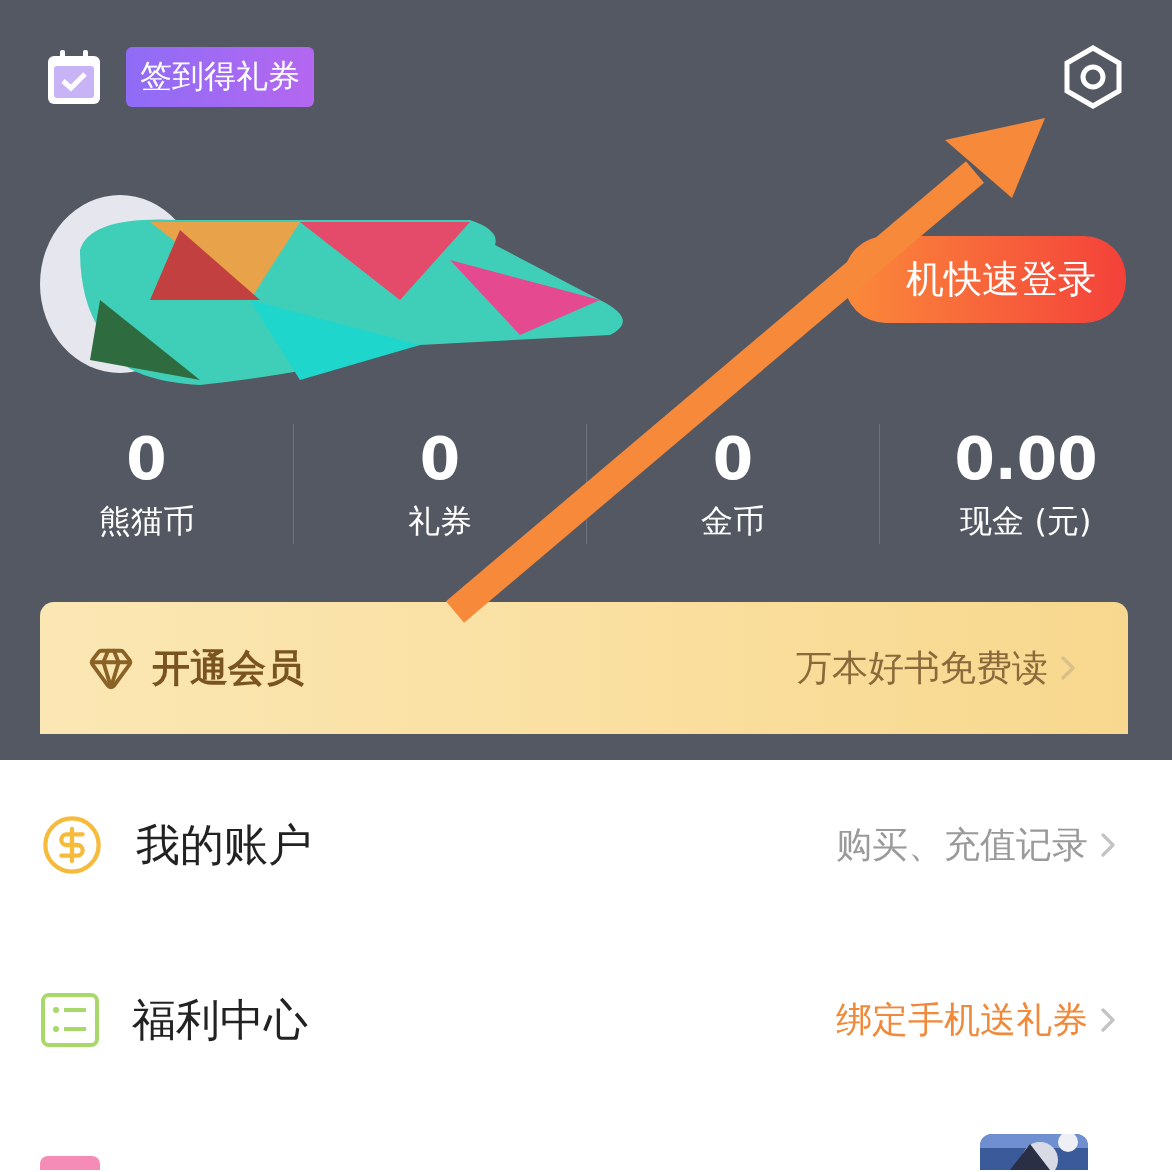  Describe the element at coordinates (1026, 459) in the screenshot. I see `stat-value: 0.00` at that location.